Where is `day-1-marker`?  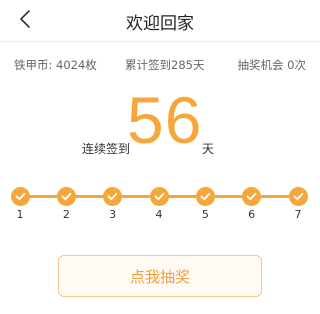
day-1-marker is located at coordinates (20, 196).